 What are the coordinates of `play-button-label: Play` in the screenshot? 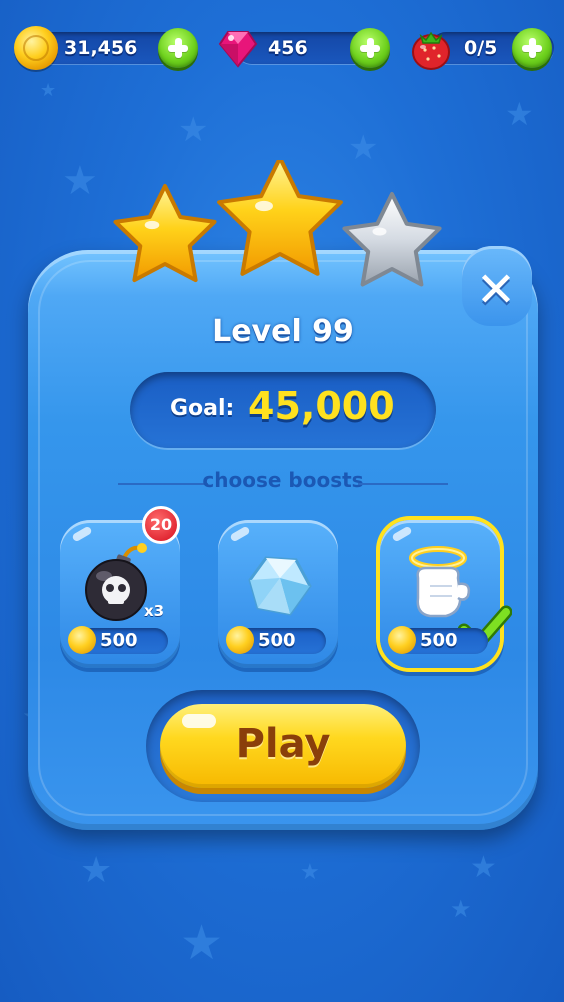 It's located at (283, 744).